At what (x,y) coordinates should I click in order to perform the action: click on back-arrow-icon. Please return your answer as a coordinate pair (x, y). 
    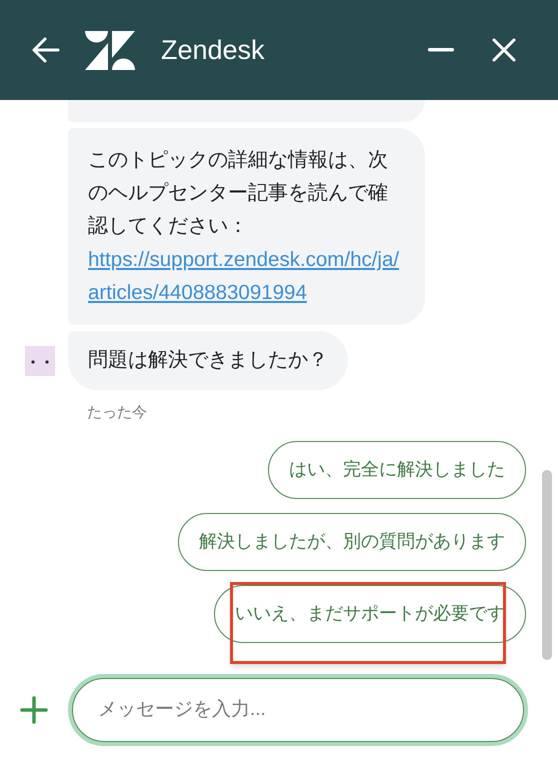
    Looking at the image, I should click on (46, 50).